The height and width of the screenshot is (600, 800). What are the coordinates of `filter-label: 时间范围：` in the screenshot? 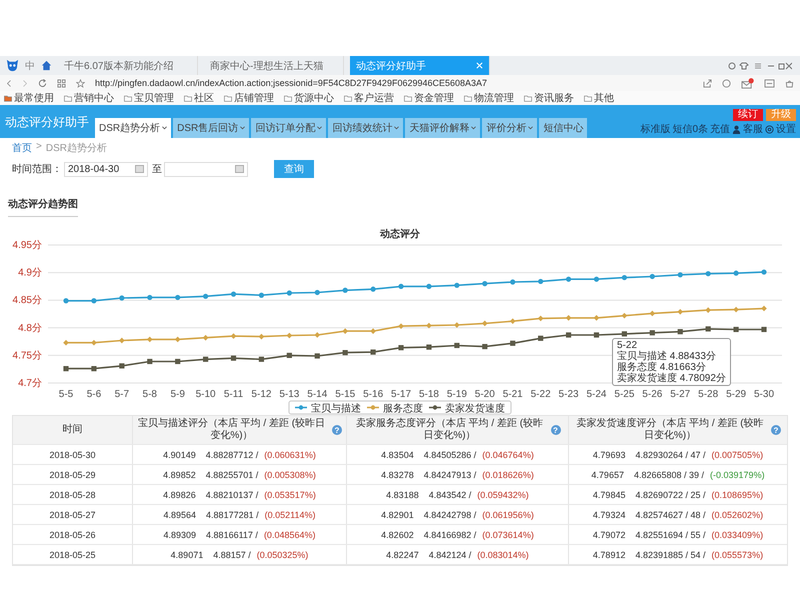 It's located at (37, 169).